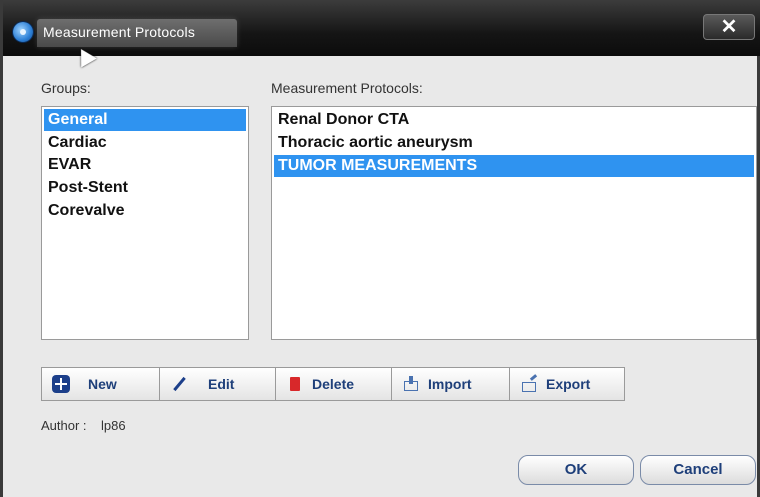 Image resolution: width=760 pixels, height=497 pixels. What do you see at coordinates (576, 470) in the screenshot?
I see `ok-button: OK` at bounding box center [576, 470].